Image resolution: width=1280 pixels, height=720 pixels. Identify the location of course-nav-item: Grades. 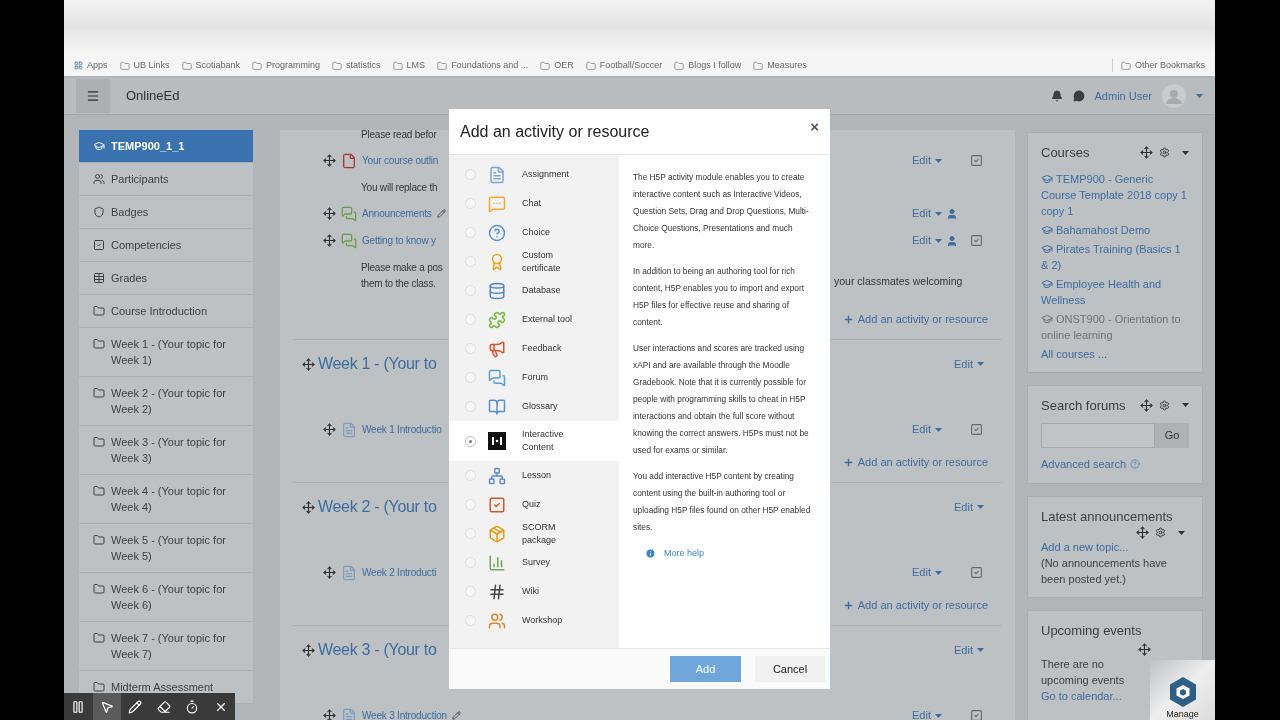
(166, 278).